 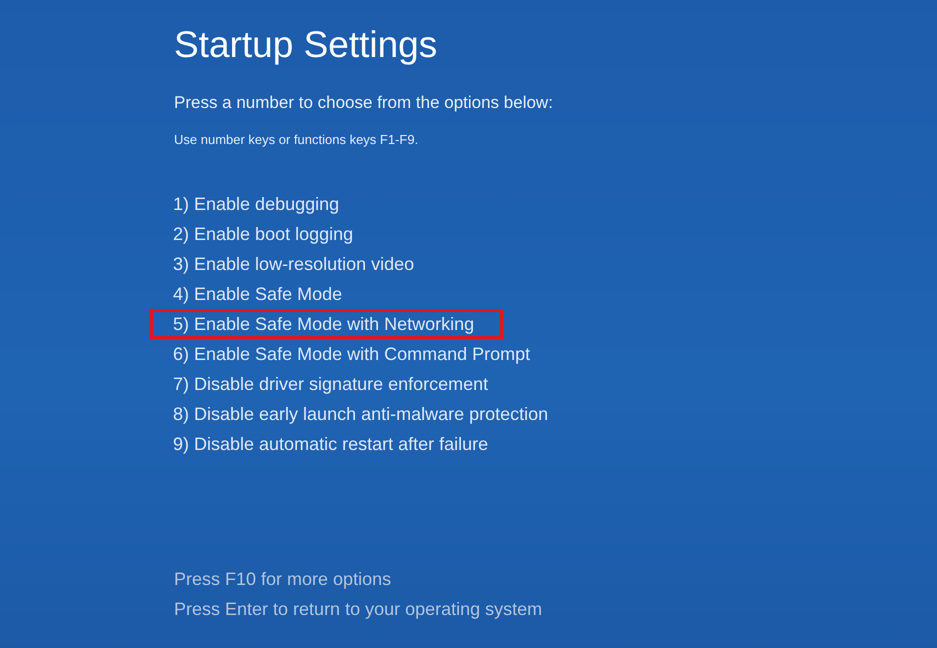 I want to click on prompt-text: Press a number to choose from the options below:, so click(x=363, y=103).